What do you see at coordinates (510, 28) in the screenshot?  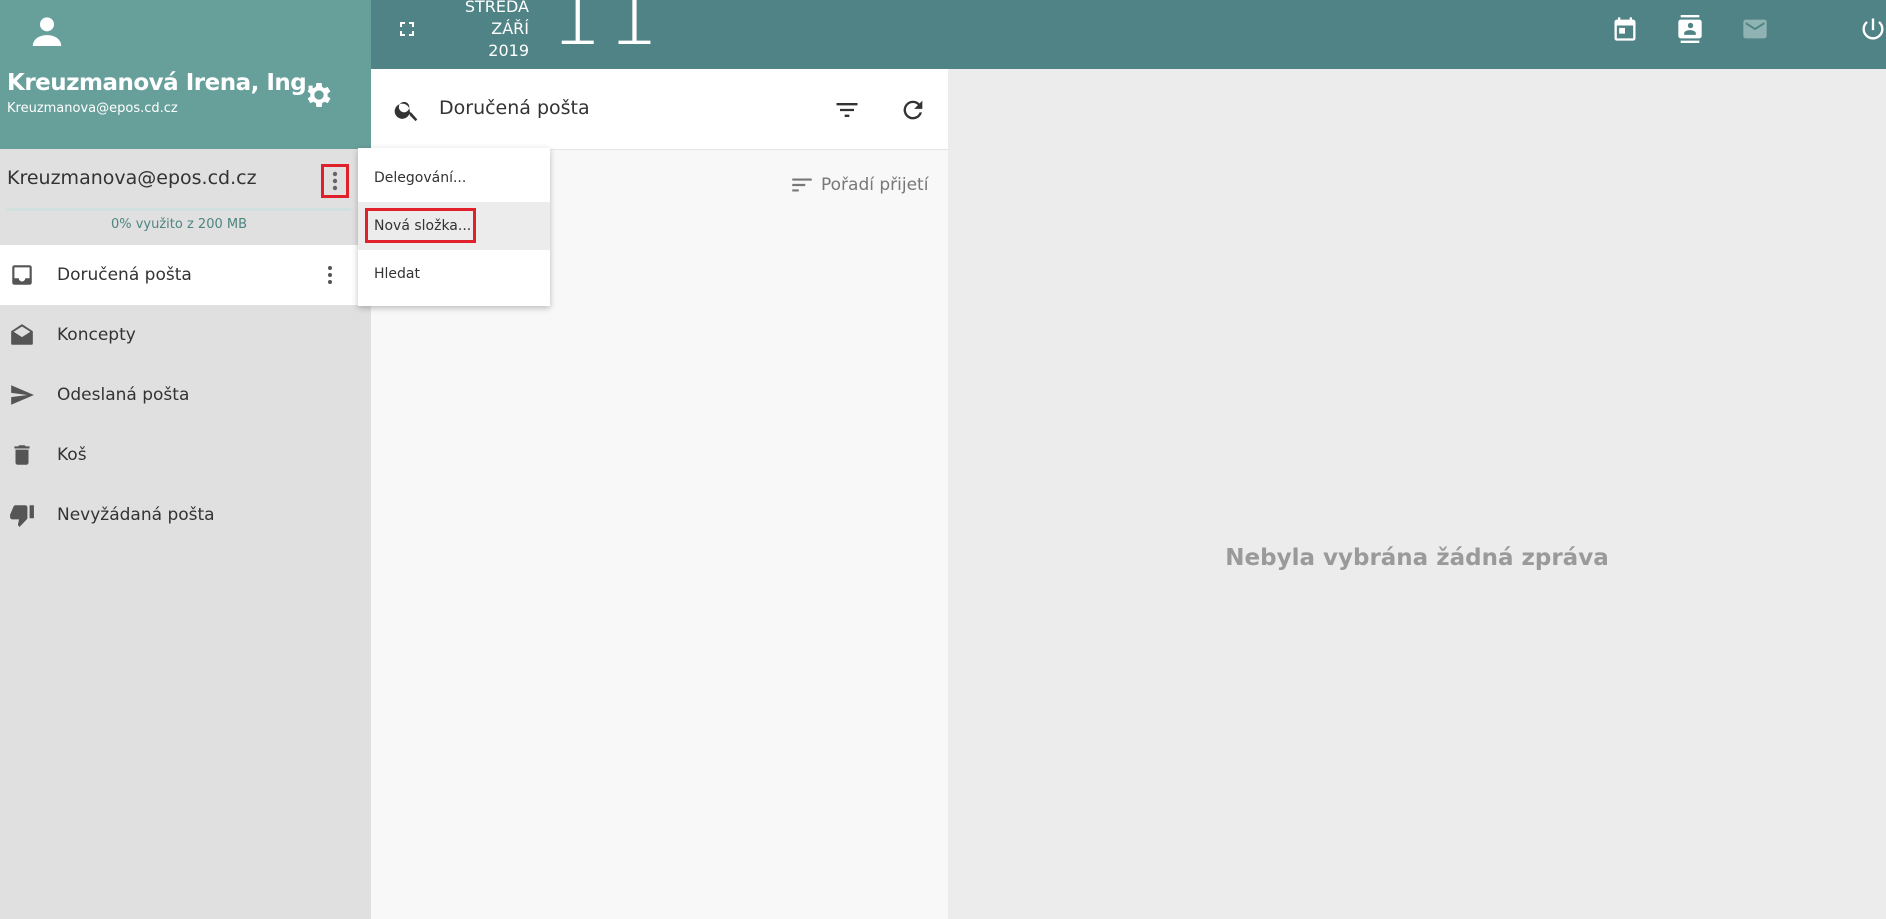 I see `date-month: ZÁŘÍ` at bounding box center [510, 28].